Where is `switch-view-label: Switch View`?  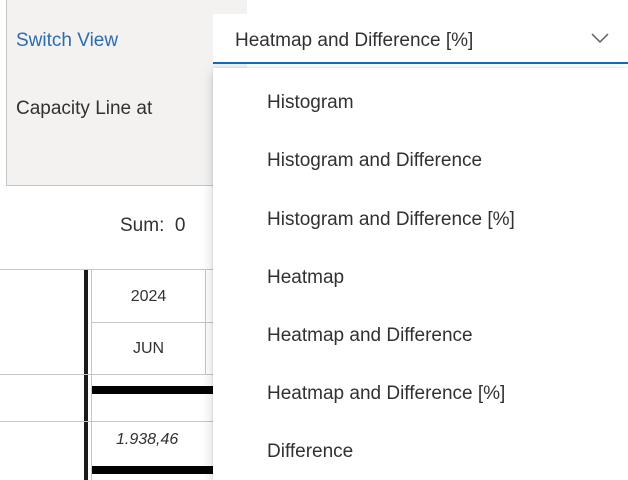 switch-view-label: Switch View is located at coordinates (67, 40).